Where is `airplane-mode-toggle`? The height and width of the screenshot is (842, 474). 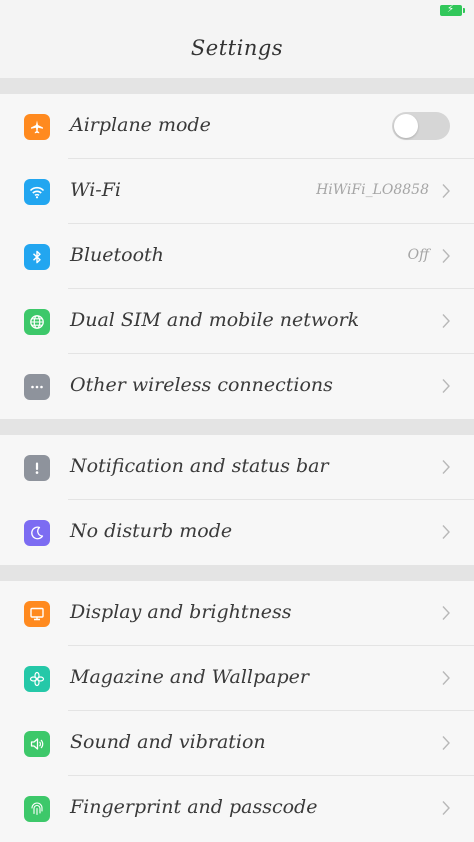
airplane-mode-toggle is located at coordinates (421, 126).